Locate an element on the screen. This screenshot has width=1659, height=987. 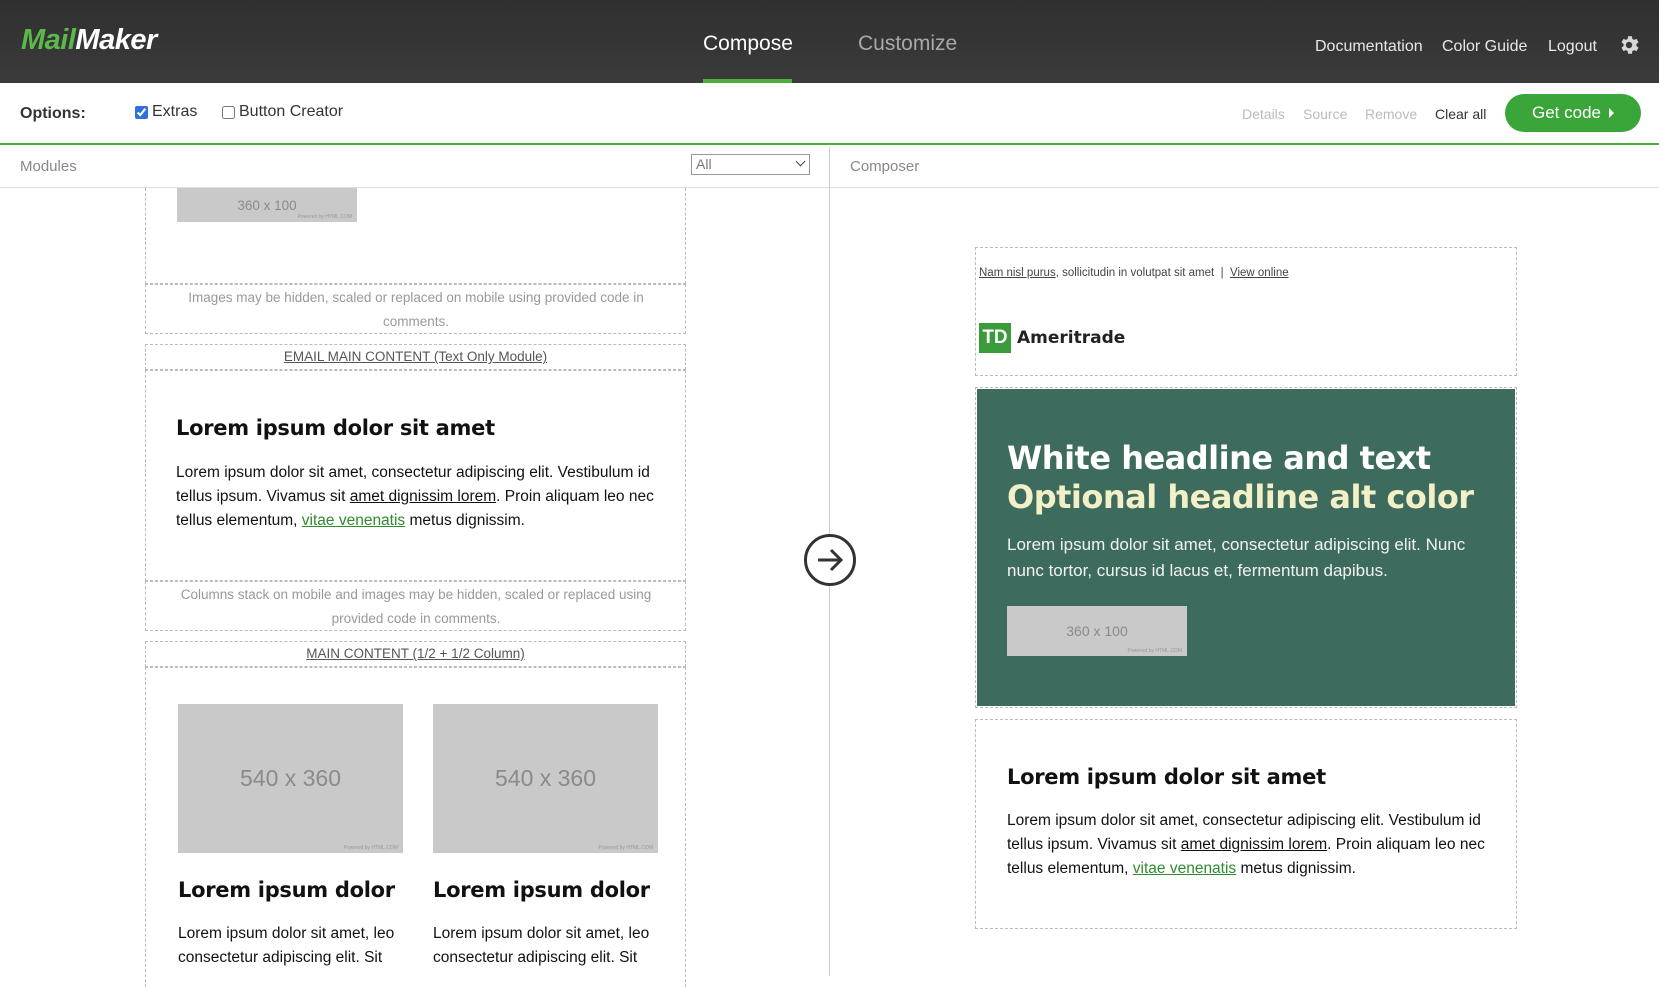
source-button: Source is located at coordinates (1325, 114).